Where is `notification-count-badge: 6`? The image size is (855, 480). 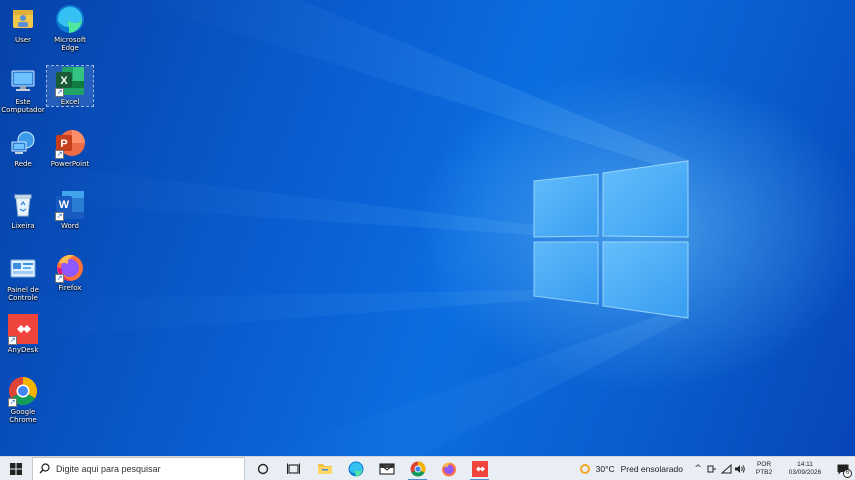 notification-count-badge: 6 is located at coordinates (847, 473).